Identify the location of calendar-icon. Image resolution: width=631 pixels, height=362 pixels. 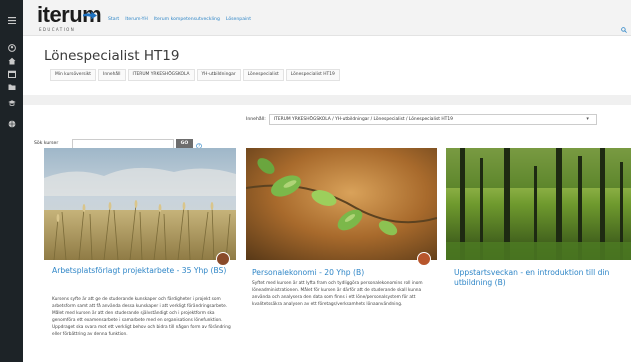
(11, 74).